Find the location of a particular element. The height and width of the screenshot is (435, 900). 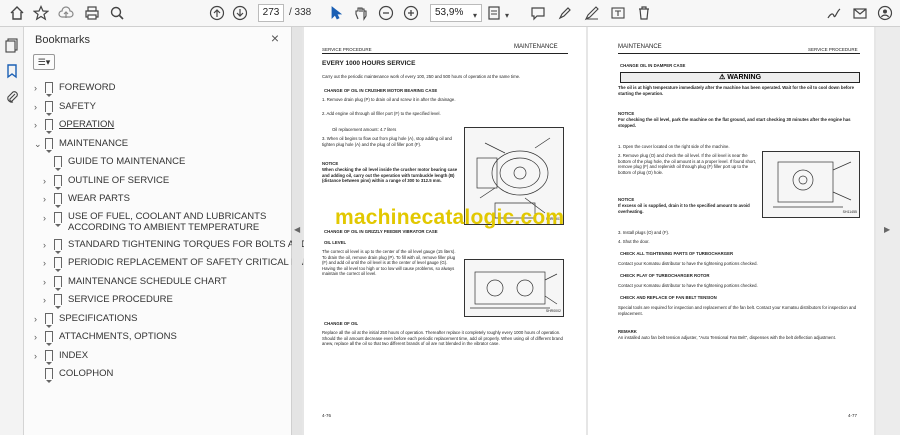

fit-dropdown-icon: ▾ is located at coordinates (507, 15).